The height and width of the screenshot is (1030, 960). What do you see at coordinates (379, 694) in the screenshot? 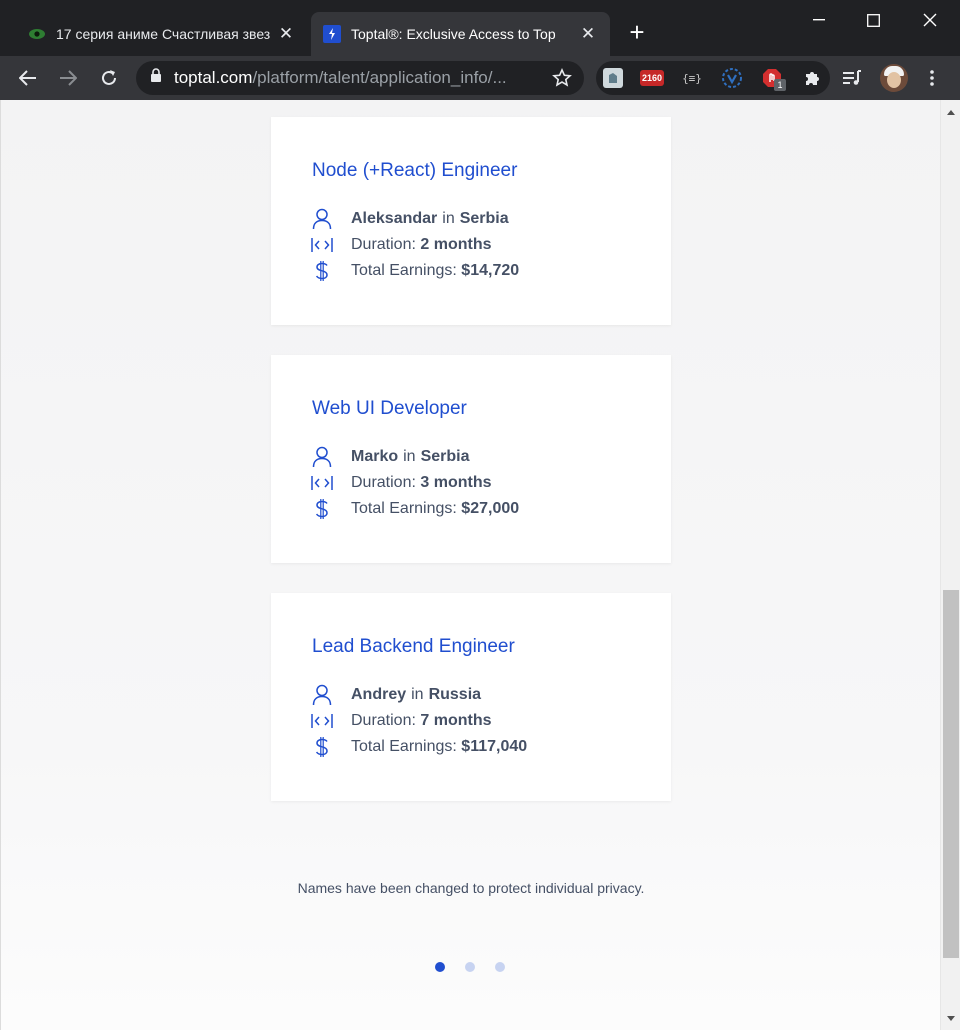
I see `talent-name: Andrey` at bounding box center [379, 694].